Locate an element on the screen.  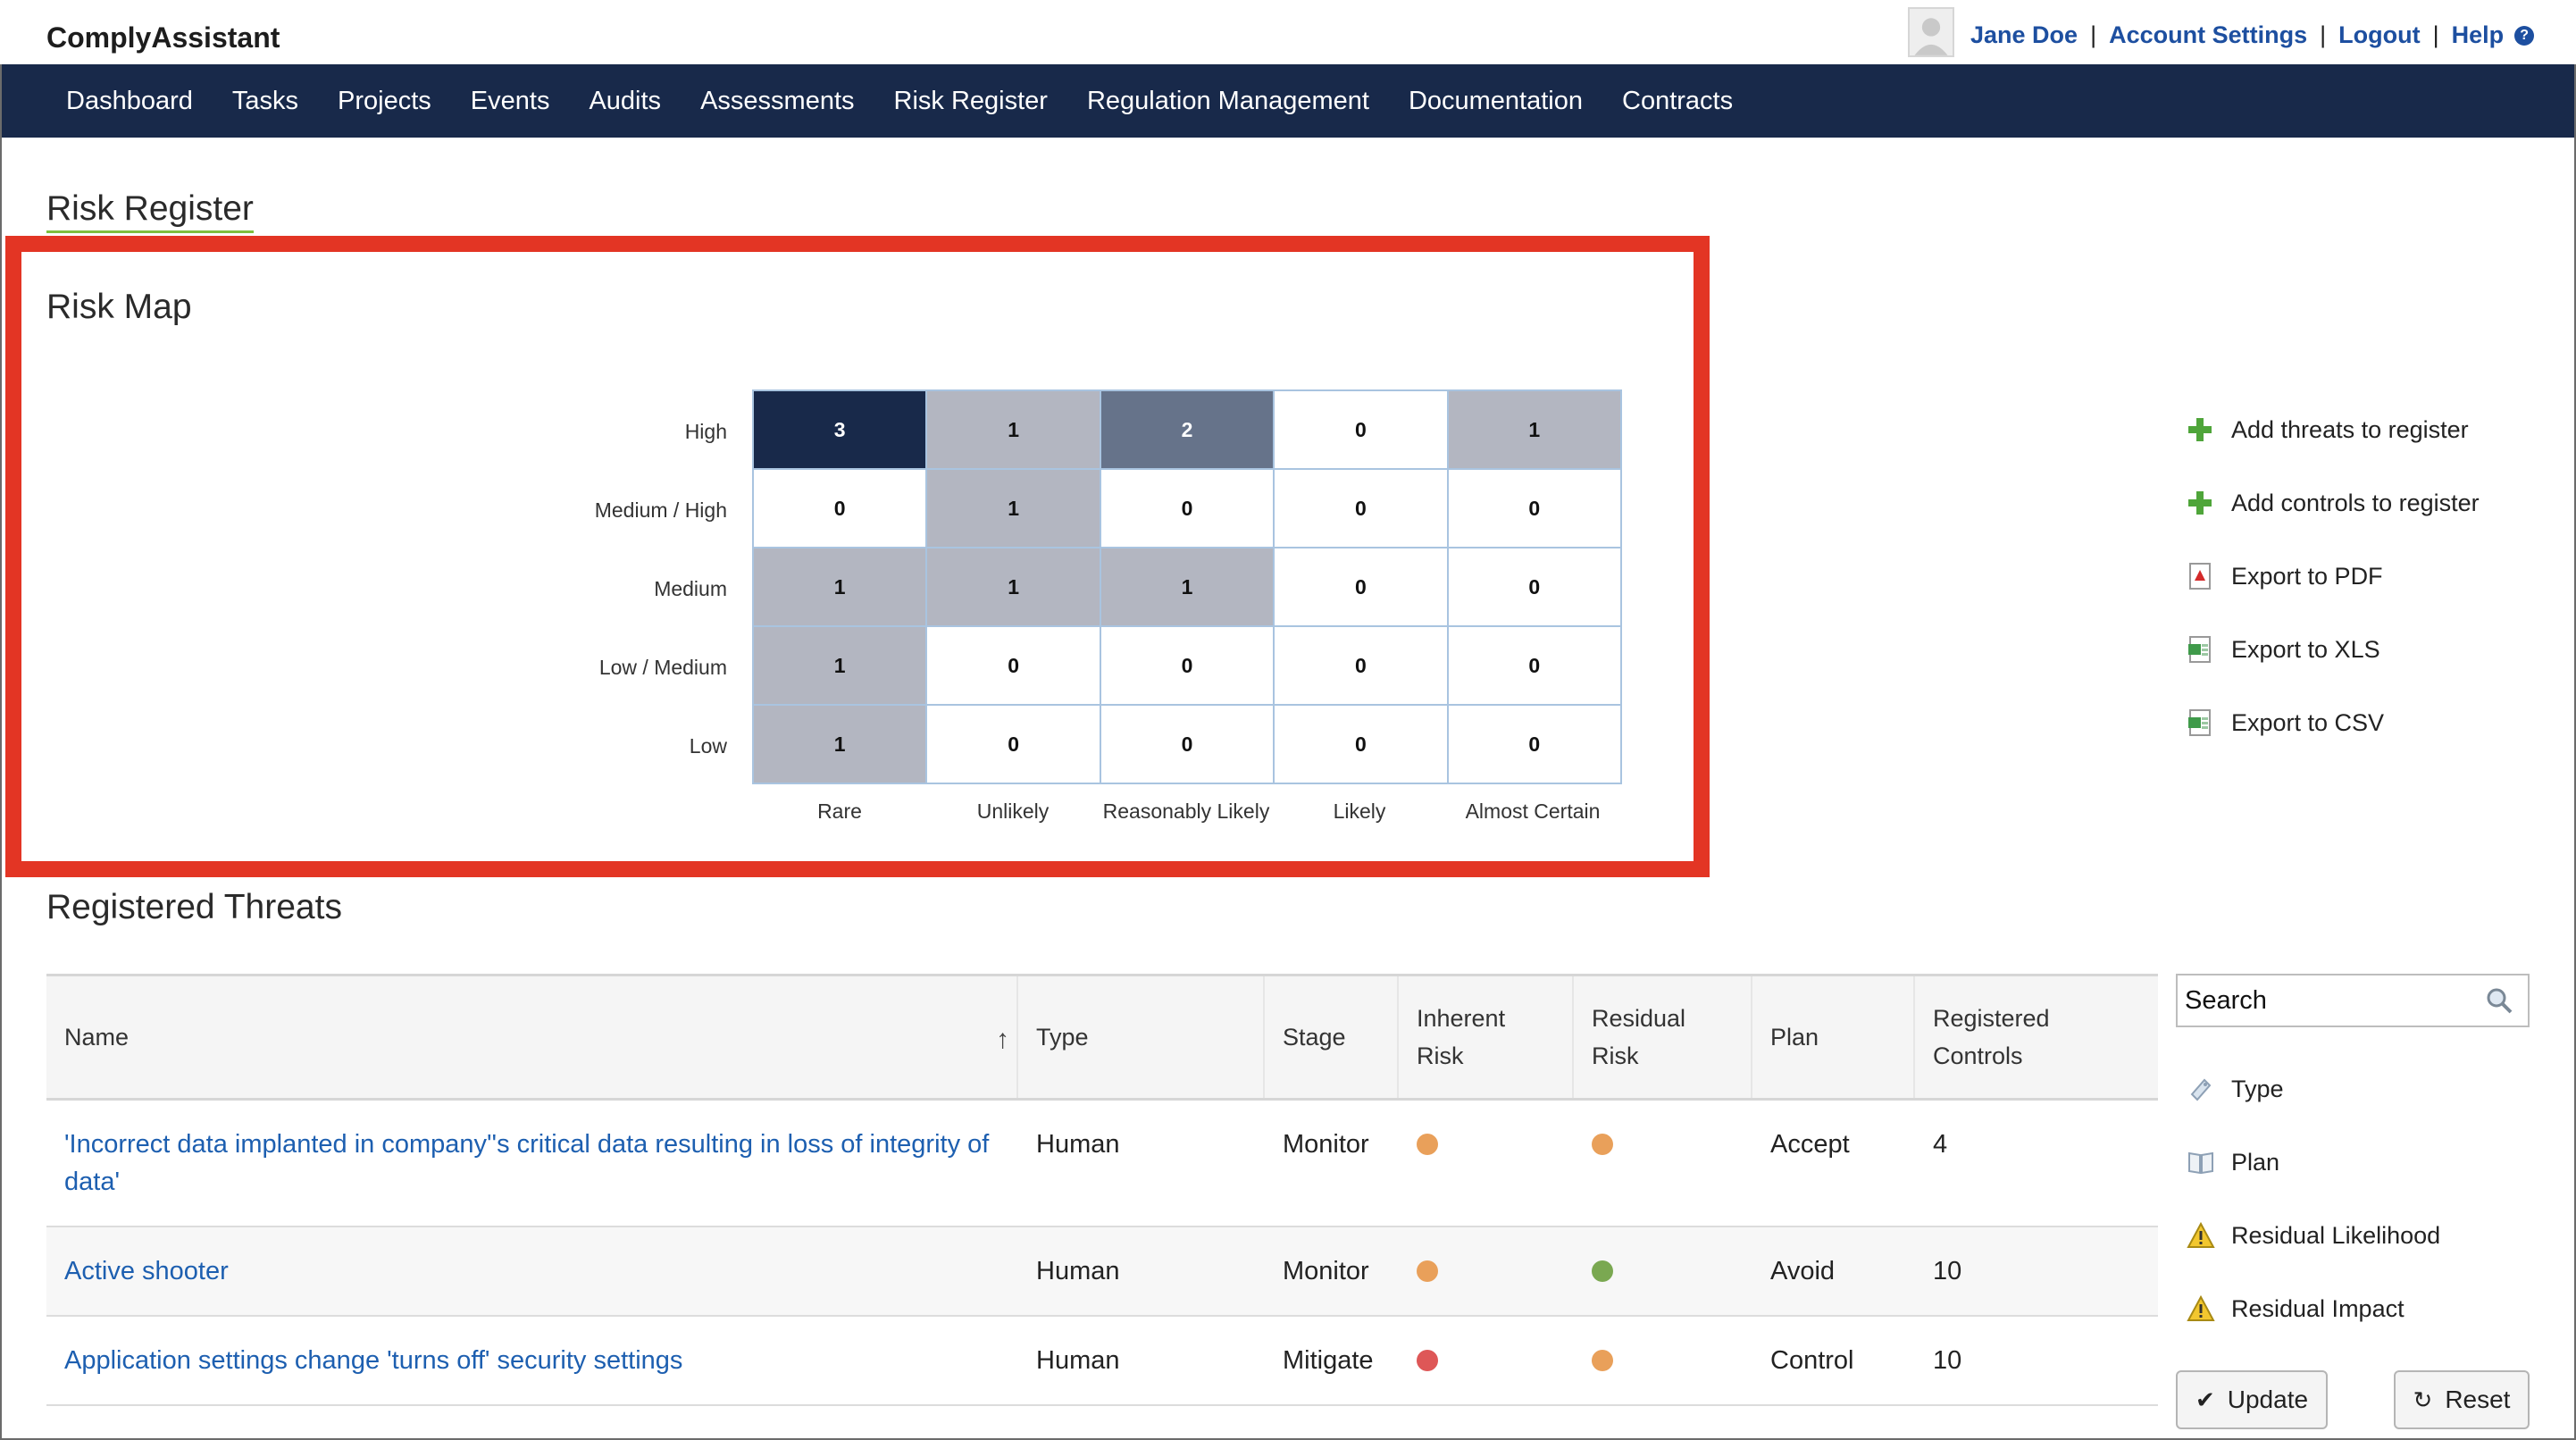
column-header-label: Name is located at coordinates (97, 1037).